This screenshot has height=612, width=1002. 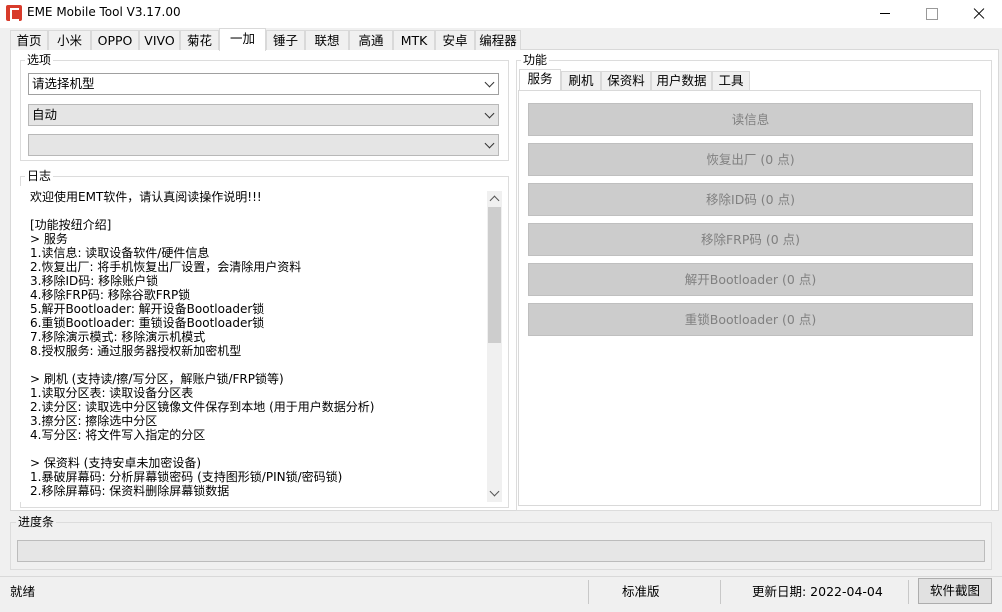 I want to click on mode-select-value: 自动, so click(x=45, y=114).